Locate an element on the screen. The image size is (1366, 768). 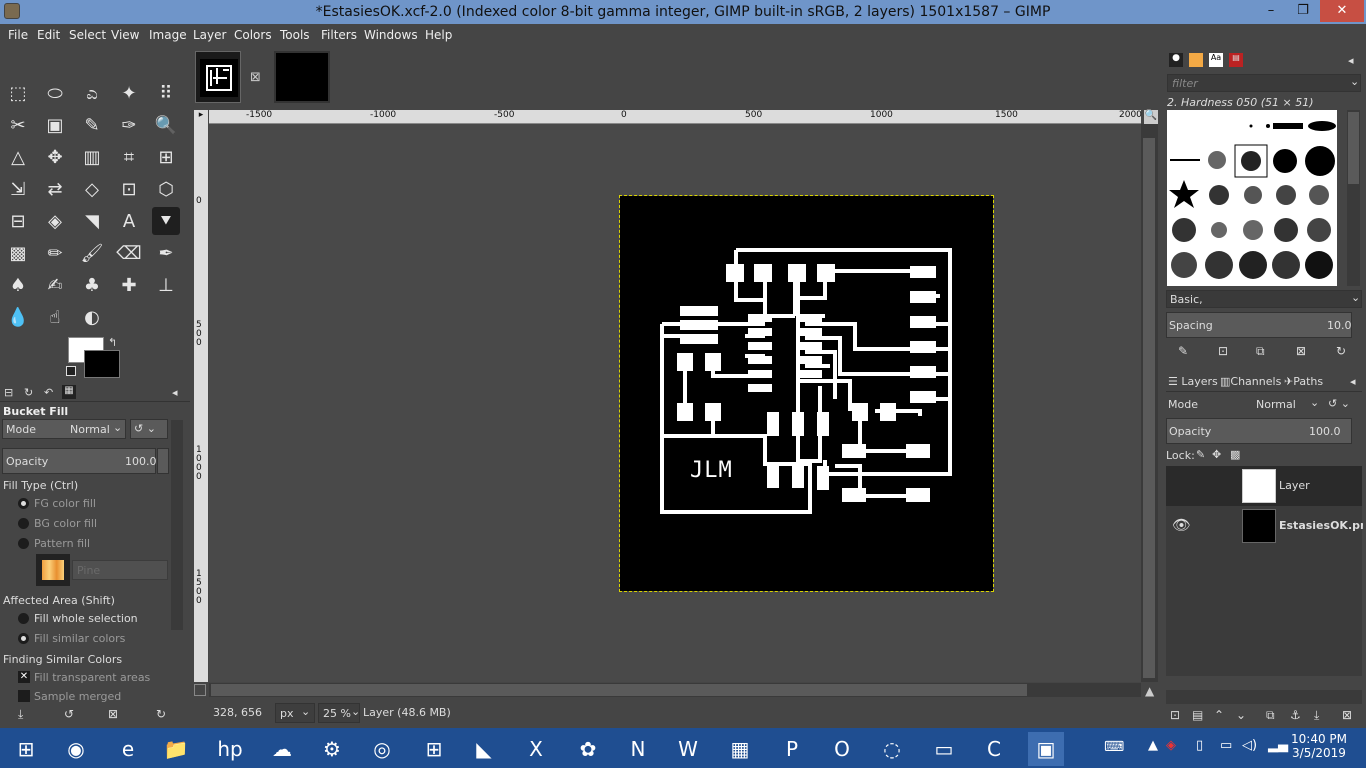
eraser-tool: ⌫ is located at coordinates (129, 253).